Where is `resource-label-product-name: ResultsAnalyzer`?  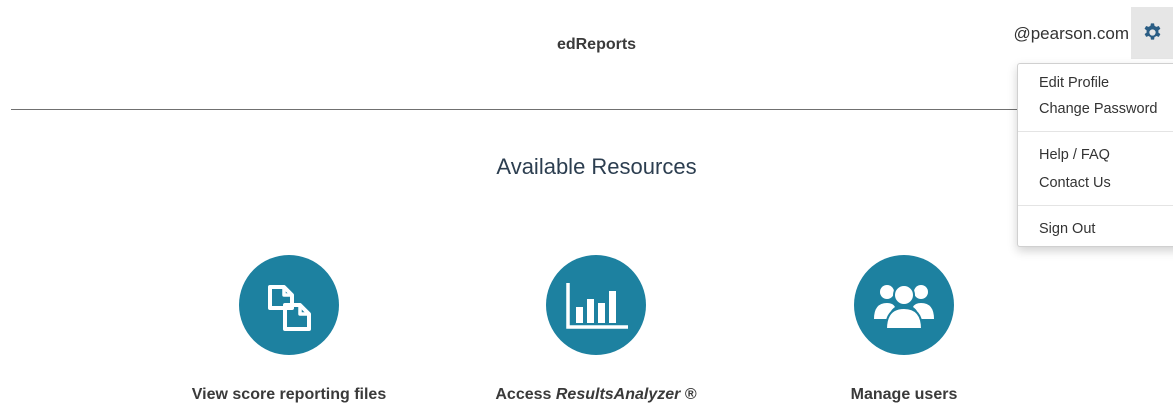
resource-label-product-name: ResultsAnalyzer is located at coordinates (618, 394).